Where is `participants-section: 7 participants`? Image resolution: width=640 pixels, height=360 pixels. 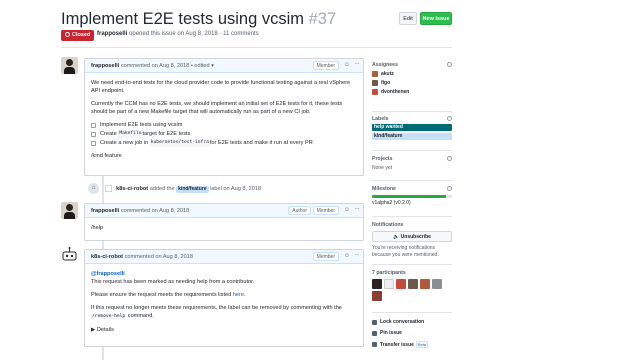
participants-section: 7 participants is located at coordinates (412, 285).